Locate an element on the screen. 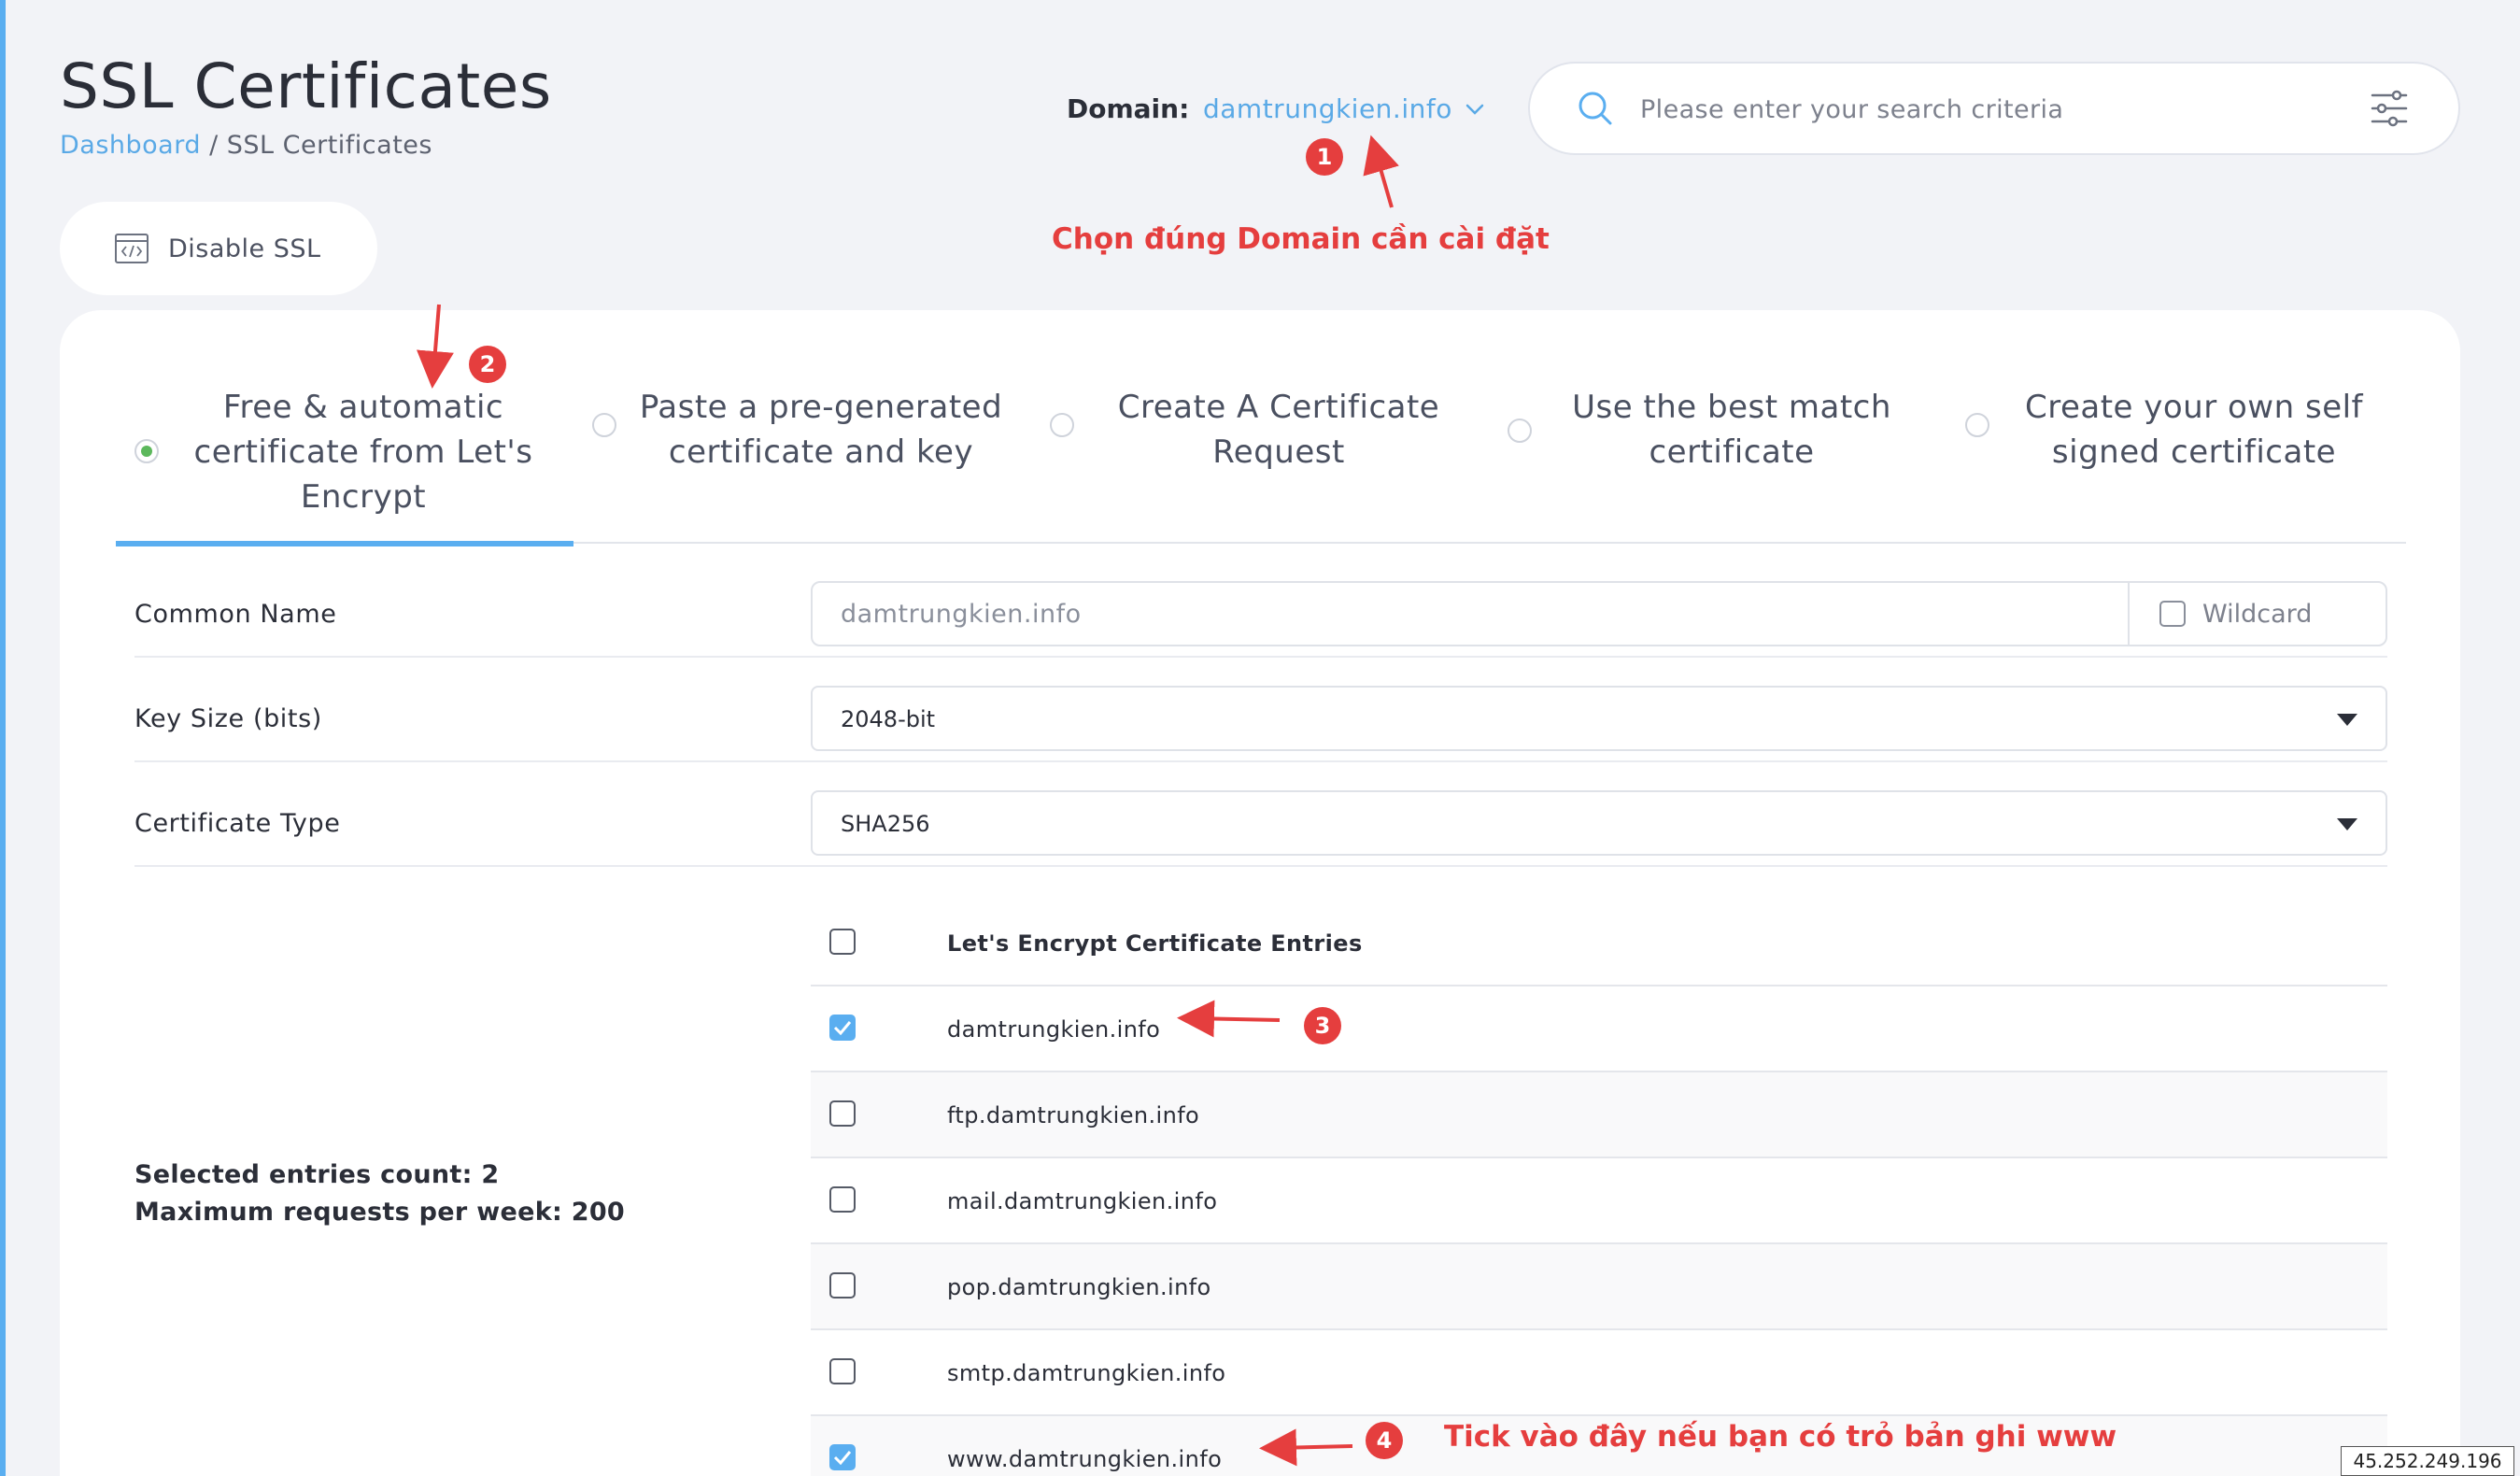 This screenshot has width=2520, height=1476. entry-row-ftp: ftp.damtrungkien.info is located at coordinates (1599, 1115).